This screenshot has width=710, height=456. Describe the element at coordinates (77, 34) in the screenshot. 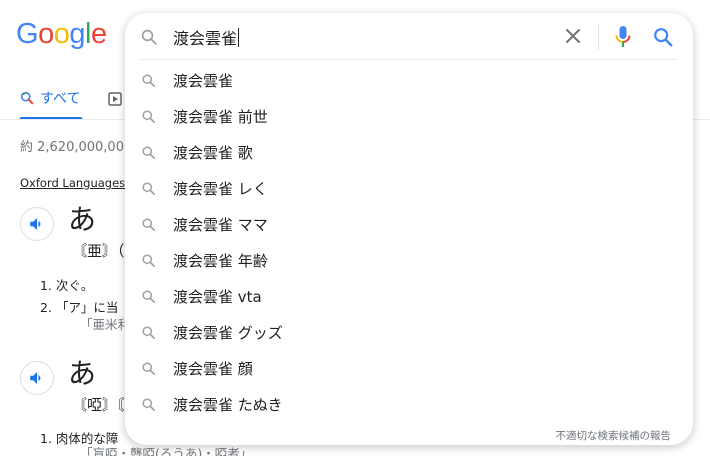

I see `logo-letter: g` at that location.